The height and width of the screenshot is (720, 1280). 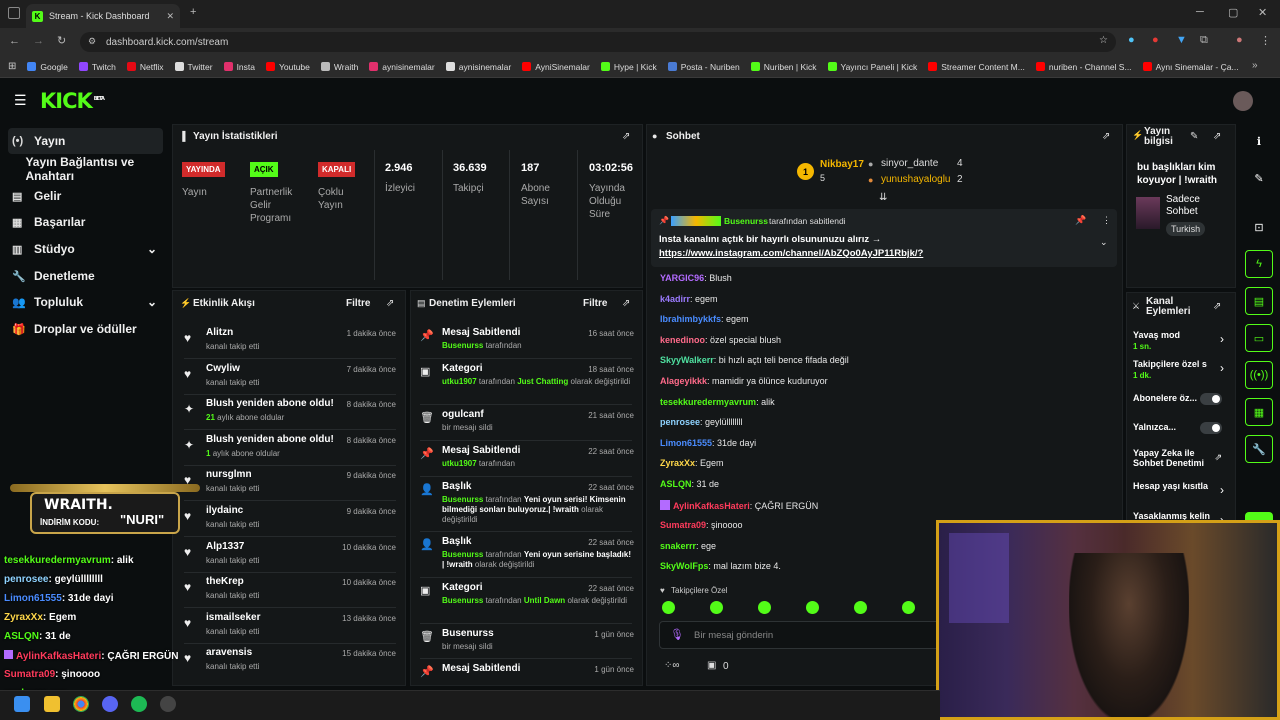 What do you see at coordinates (139, 704) in the screenshot?
I see `spotify-icon` at bounding box center [139, 704].